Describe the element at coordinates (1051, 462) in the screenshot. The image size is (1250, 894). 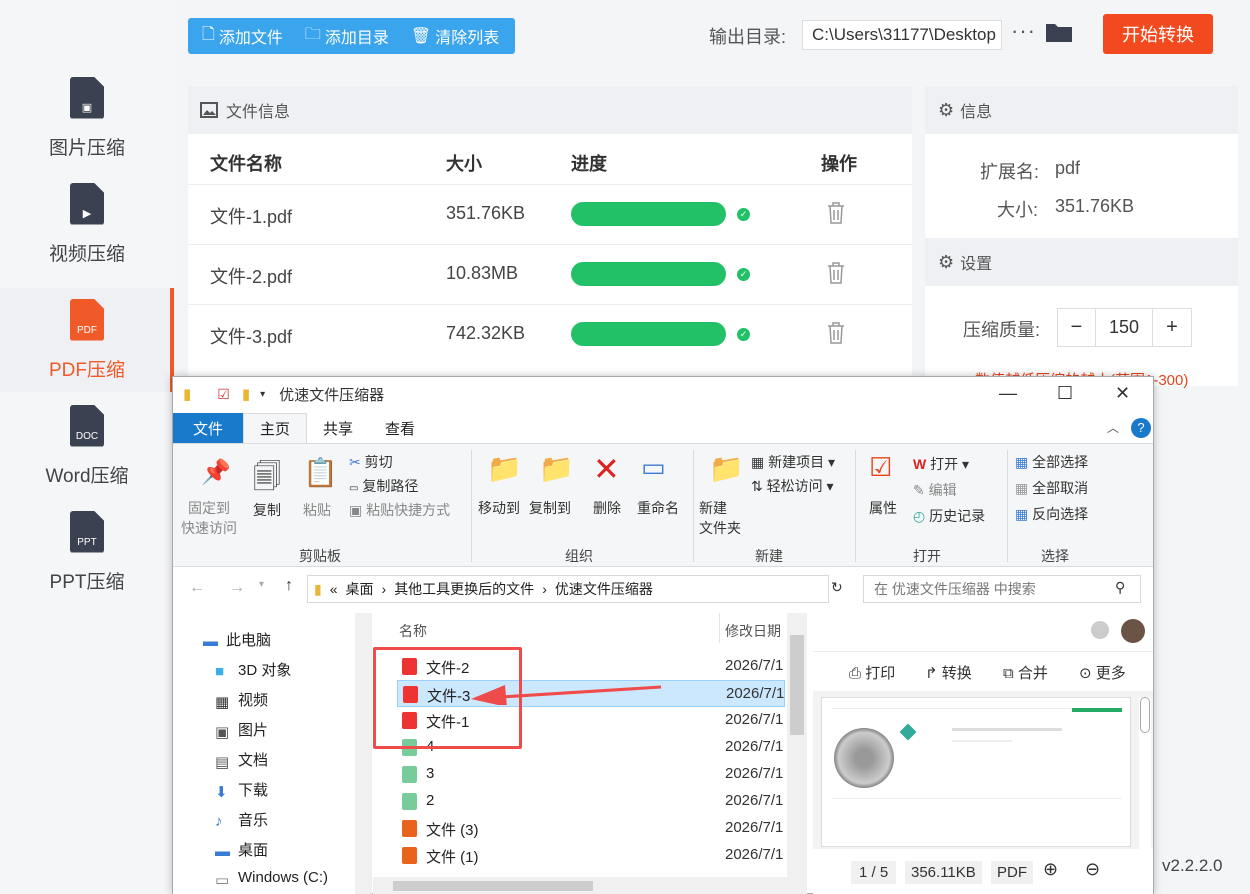
I see `select-all-button: ▦ 全部选择` at that location.